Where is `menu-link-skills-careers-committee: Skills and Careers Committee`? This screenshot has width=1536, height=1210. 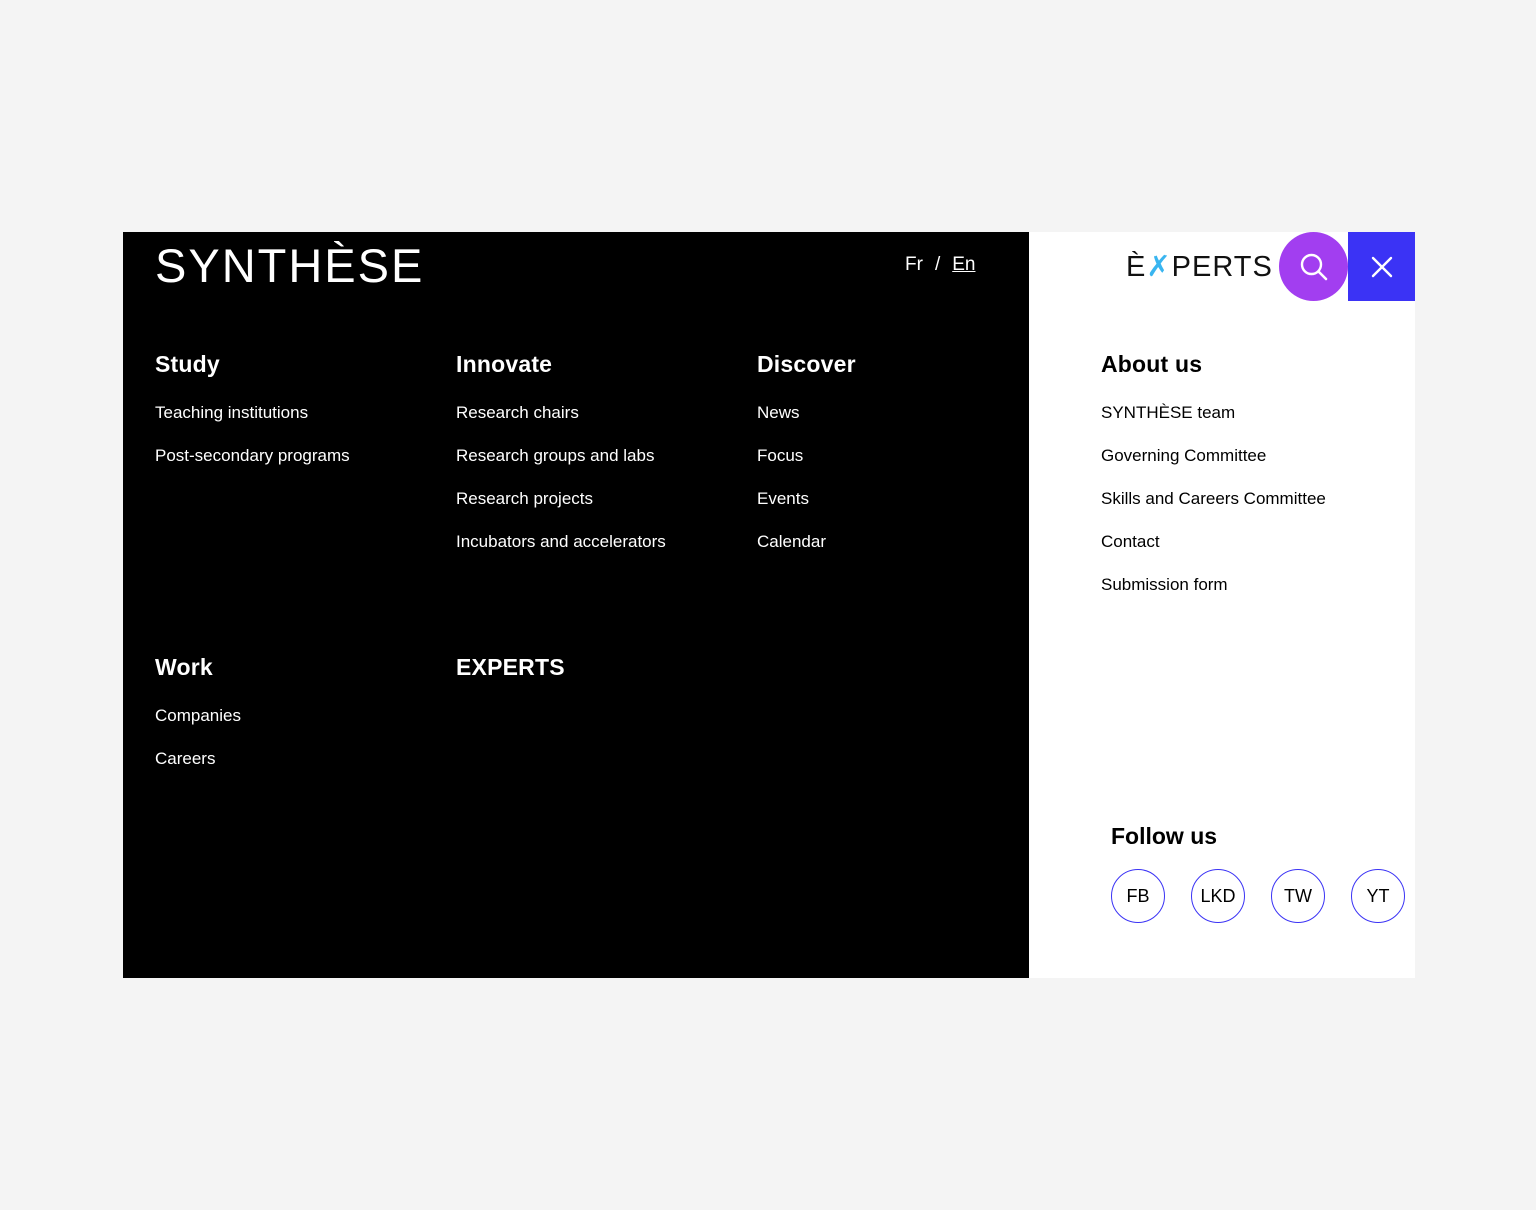
menu-link-skills-careers-committee: Skills and Careers Committee is located at coordinates (1213, 499).